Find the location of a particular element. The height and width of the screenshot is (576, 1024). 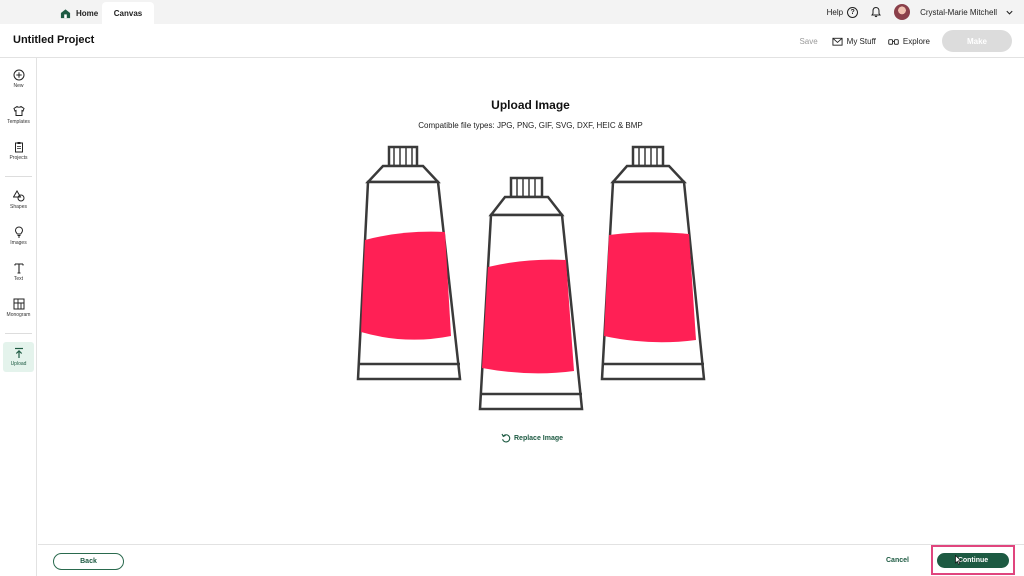

sidebar-item-shapes: Shapes is located at coordinates (18, 200).